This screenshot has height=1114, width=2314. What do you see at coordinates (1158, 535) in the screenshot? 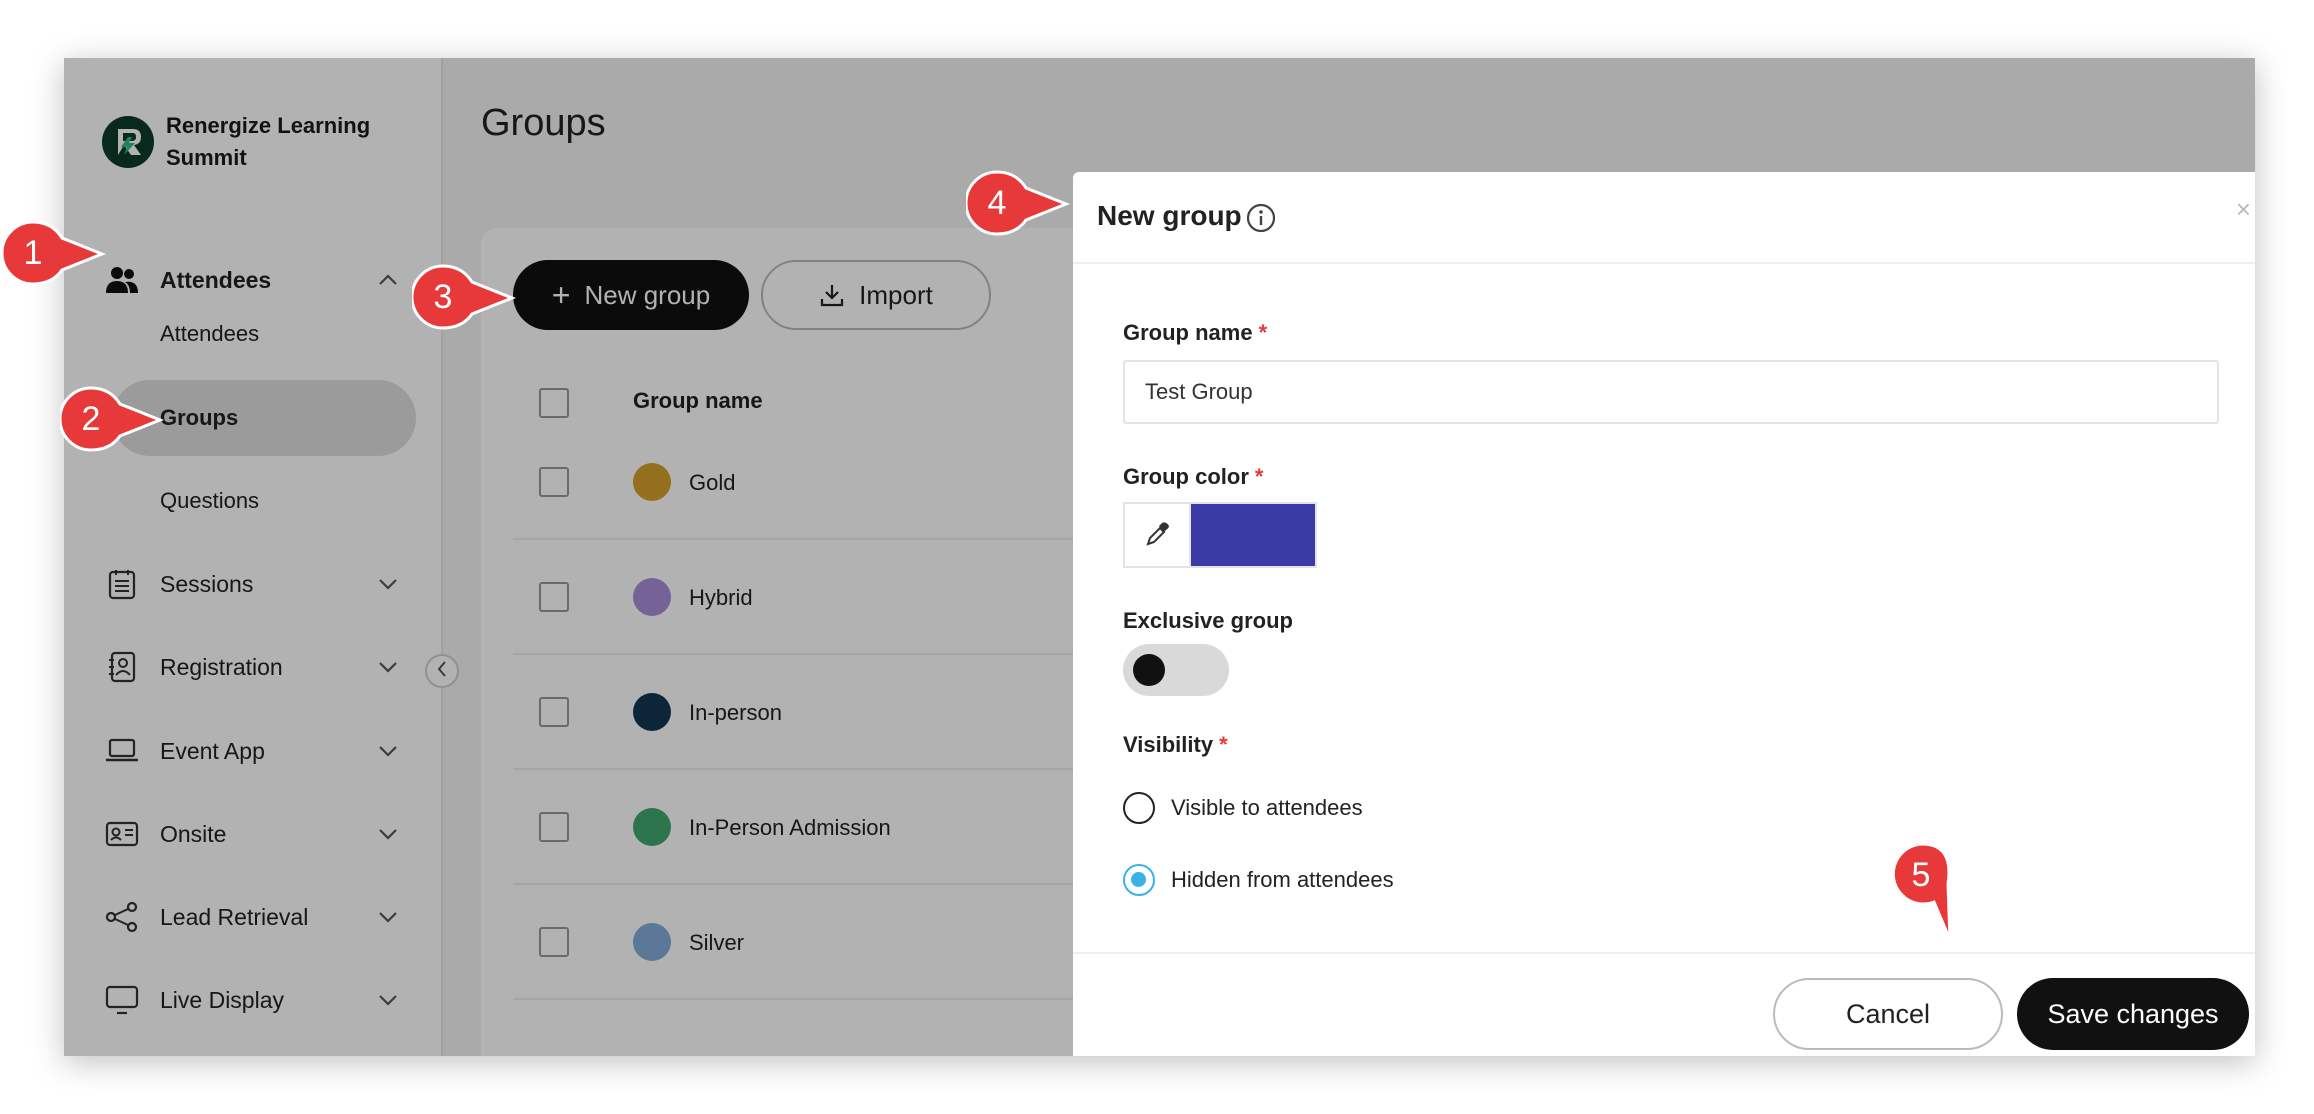
I see `eyedropper-icon` at bounding box center [1158, 535].